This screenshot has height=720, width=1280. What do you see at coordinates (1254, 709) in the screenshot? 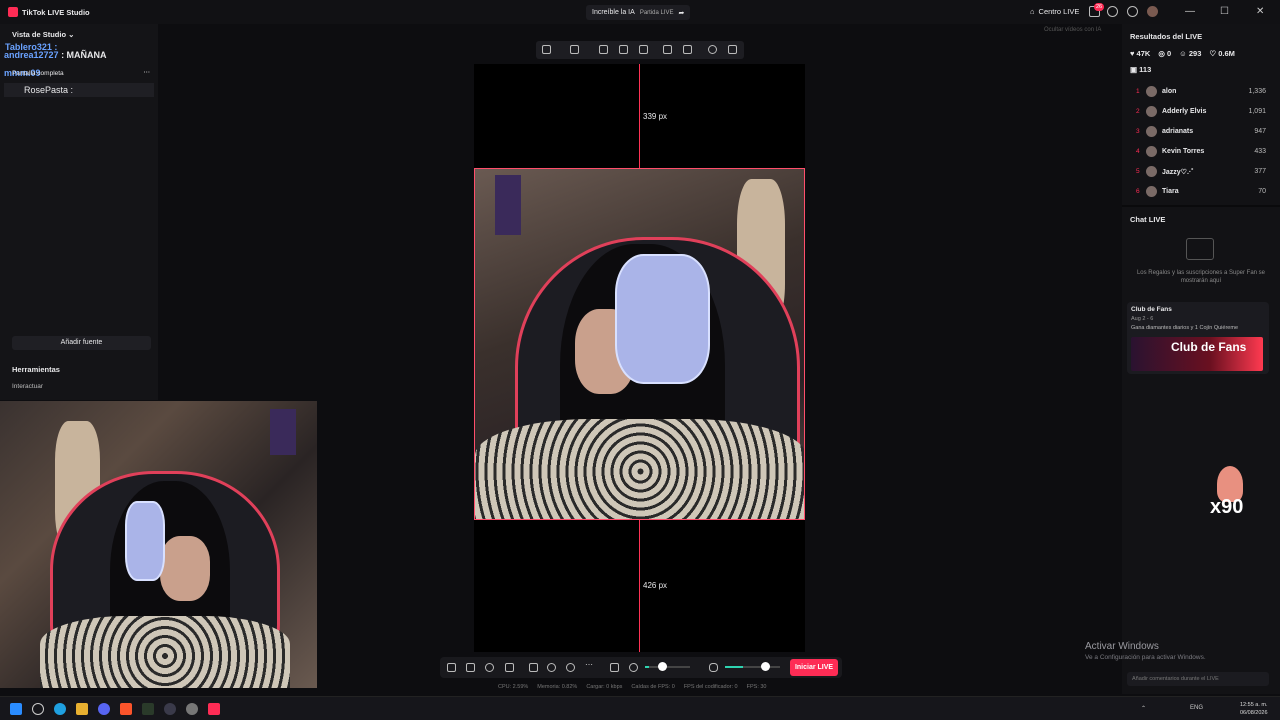
I see `clock: 12:55 a. m. 06/08/2026` at bounding box center [1254, 709].